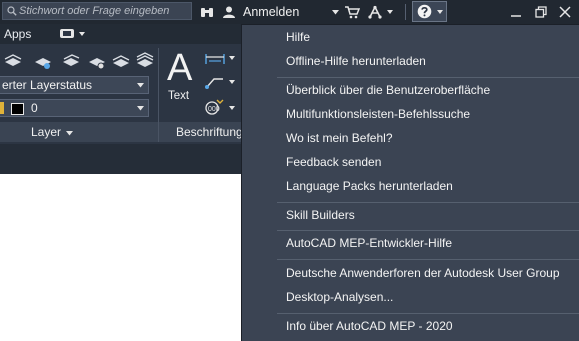  Describe the element at coordinates (369, 326) in the screenshot. I see `menu-item-about: Info über AutoCAD MEP - 2020` at that location.